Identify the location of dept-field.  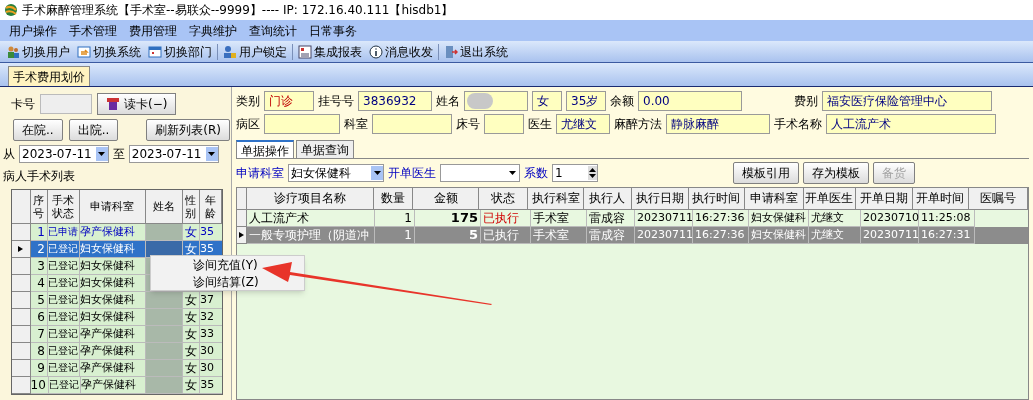
(412, 124).